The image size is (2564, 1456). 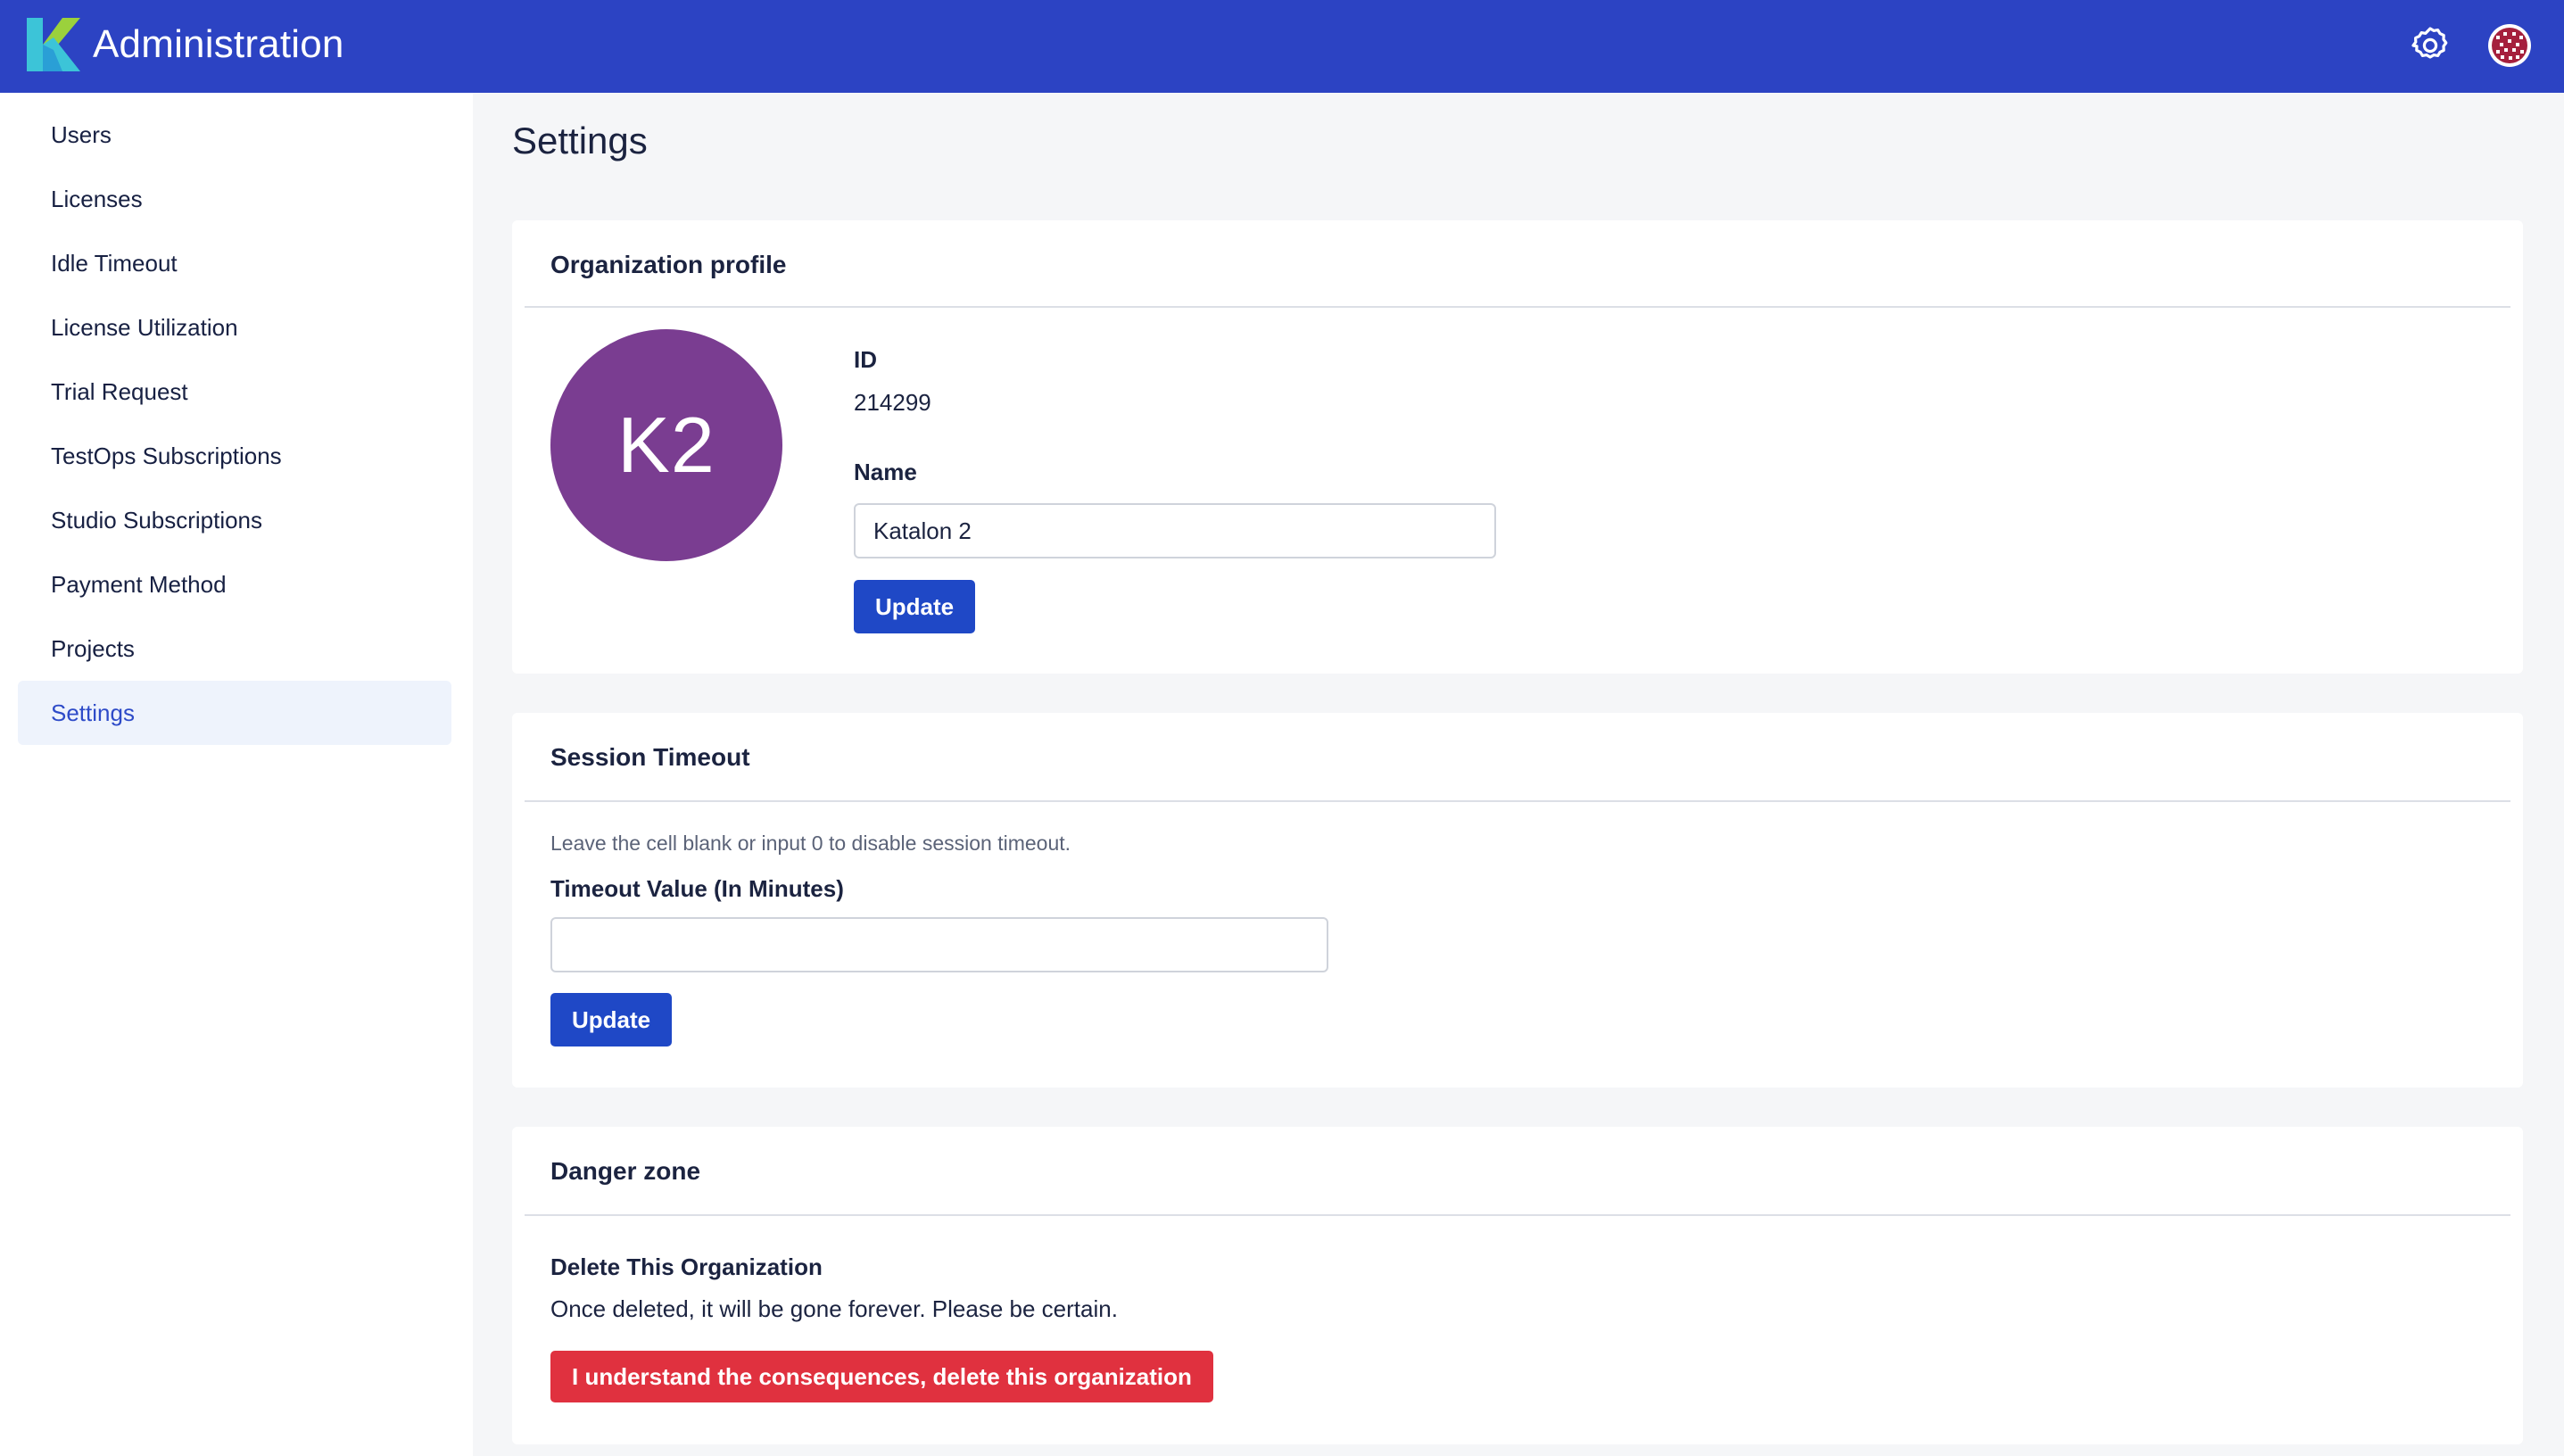 What do you see at coordinates (114, 263) in the screenshot?
I see `sidebar-item-label: Idle Timeout` at bounding box center [114, 263].